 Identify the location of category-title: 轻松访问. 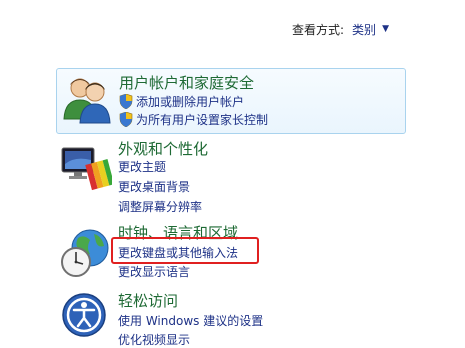
(148, 300).